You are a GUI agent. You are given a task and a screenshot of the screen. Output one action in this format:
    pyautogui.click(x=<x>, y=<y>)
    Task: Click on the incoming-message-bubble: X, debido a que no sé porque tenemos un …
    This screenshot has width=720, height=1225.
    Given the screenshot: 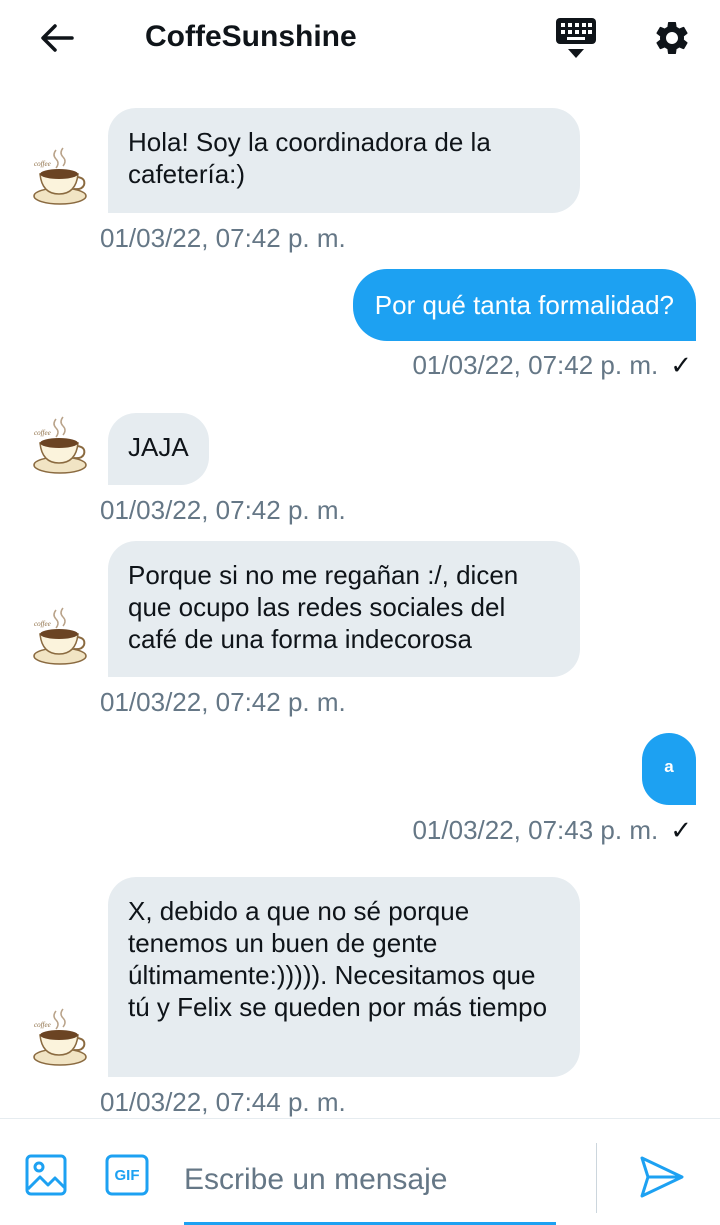 What is the action you would take?
    pyautogui.click(x=344, y=977)
    